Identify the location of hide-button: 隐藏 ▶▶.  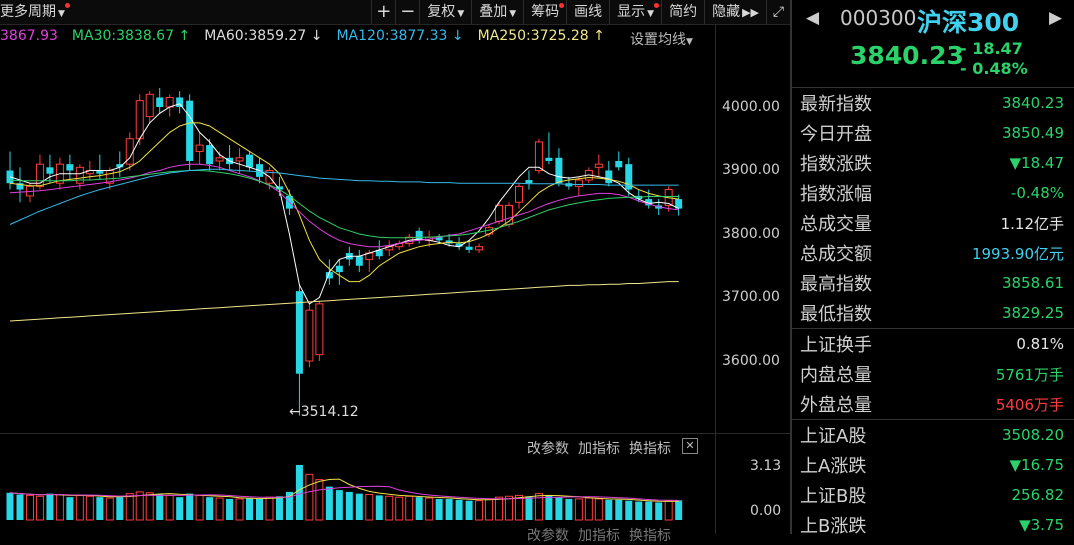
(735, 12).